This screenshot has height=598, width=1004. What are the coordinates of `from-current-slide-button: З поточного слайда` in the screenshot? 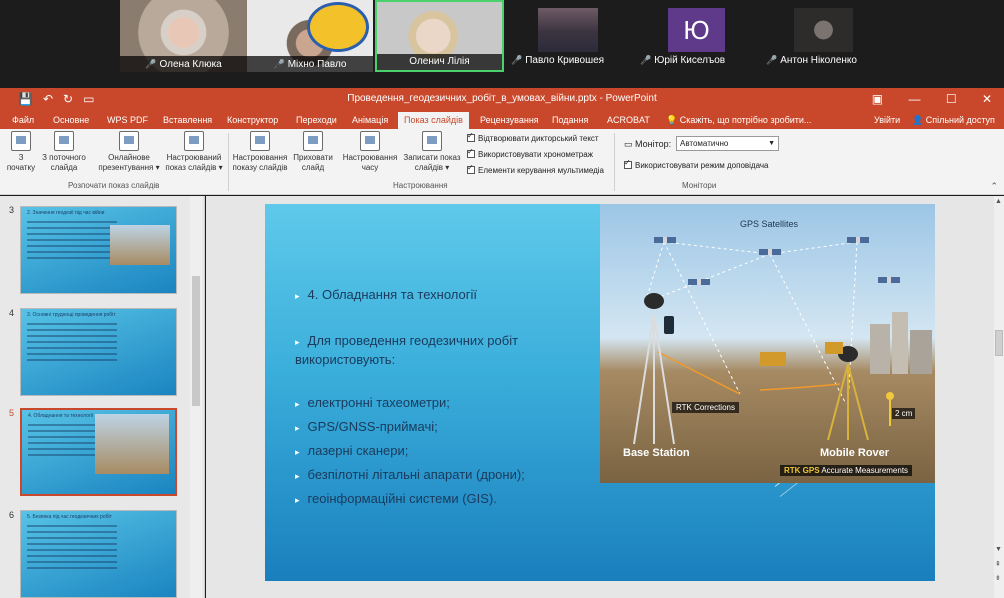 It's located at (64, 152).